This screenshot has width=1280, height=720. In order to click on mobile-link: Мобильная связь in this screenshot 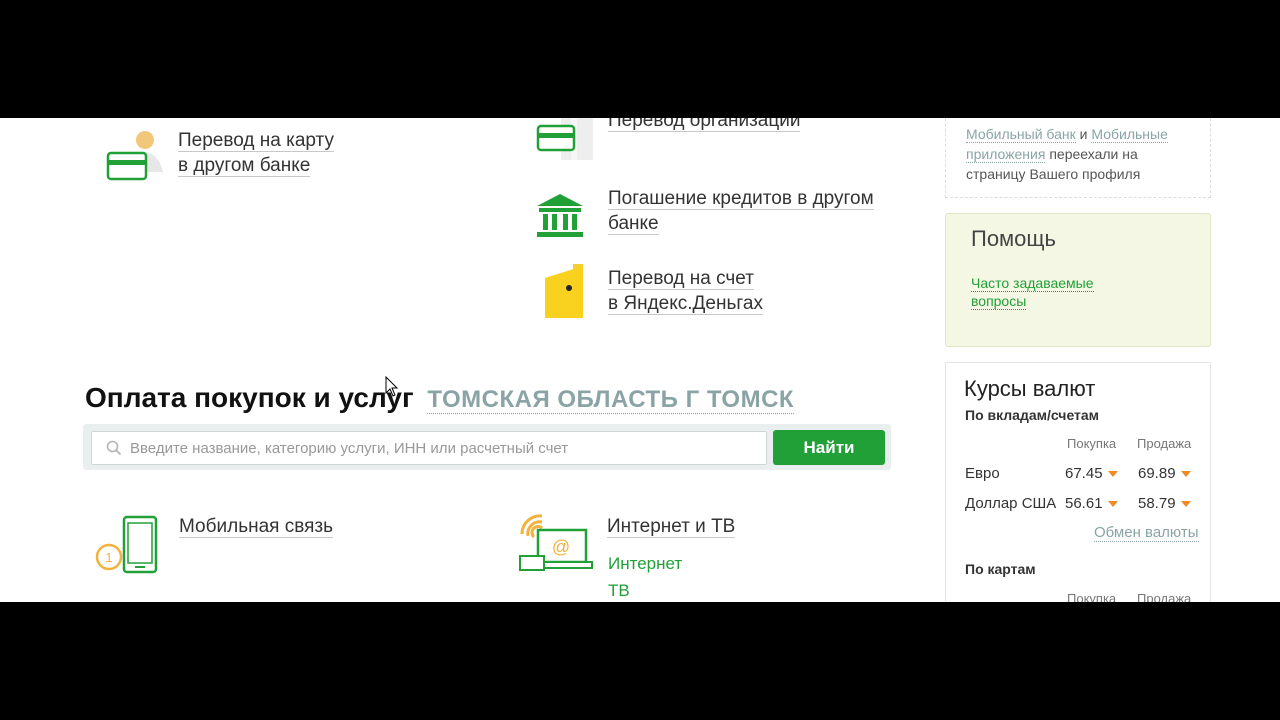, I will do `click(256, 527)`.